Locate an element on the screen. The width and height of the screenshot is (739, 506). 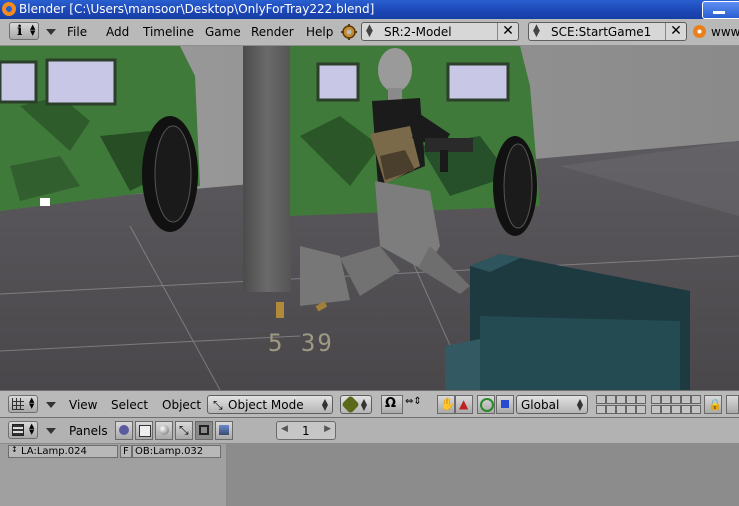
logic-icon is located at coordinates (124, 430).